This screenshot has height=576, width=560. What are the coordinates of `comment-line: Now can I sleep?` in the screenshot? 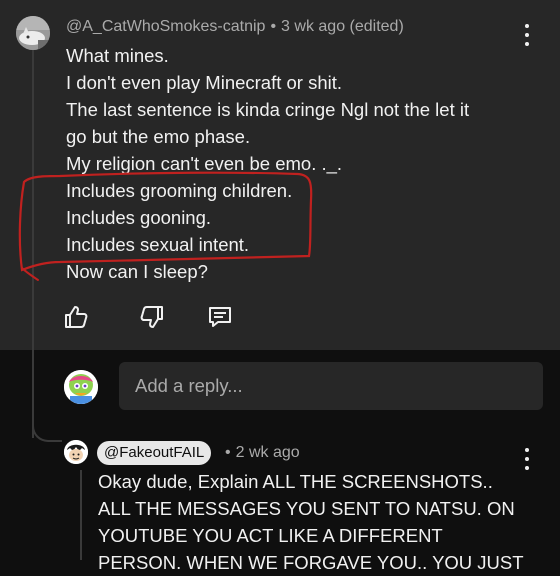 It's located at (137, 271).